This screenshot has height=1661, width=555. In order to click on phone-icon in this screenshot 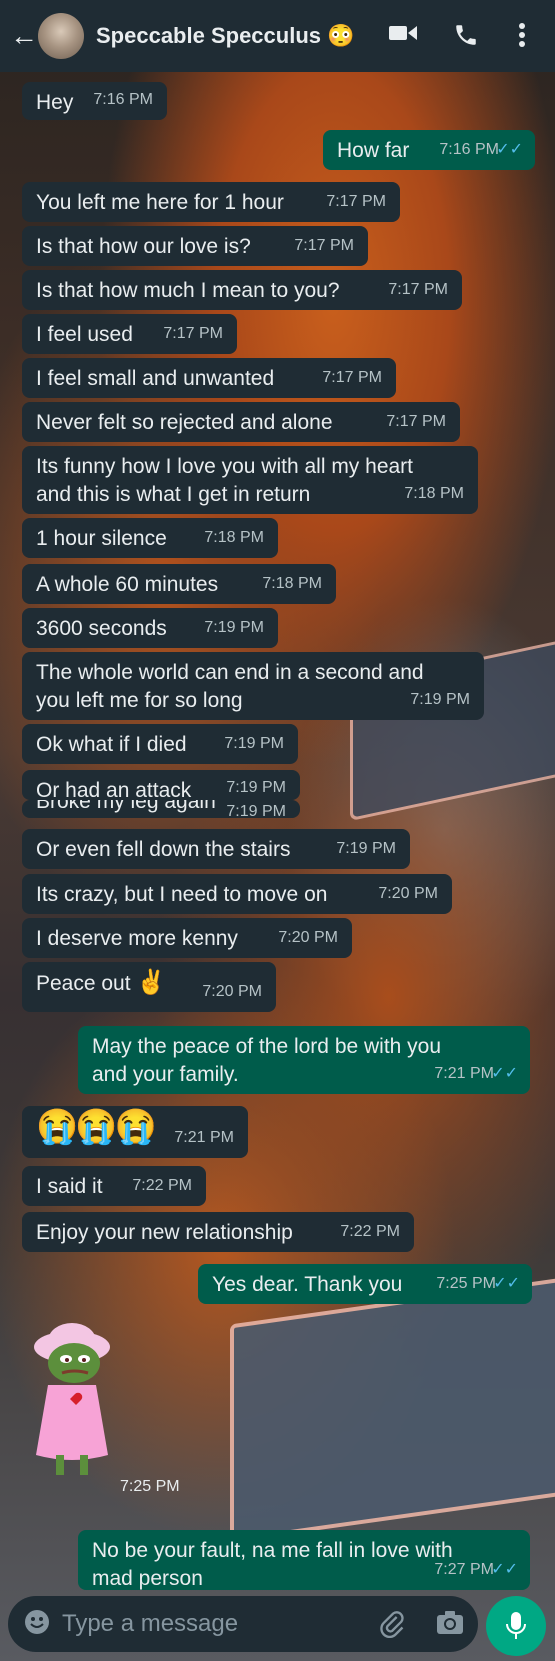, I will do `click(466, 38)`.